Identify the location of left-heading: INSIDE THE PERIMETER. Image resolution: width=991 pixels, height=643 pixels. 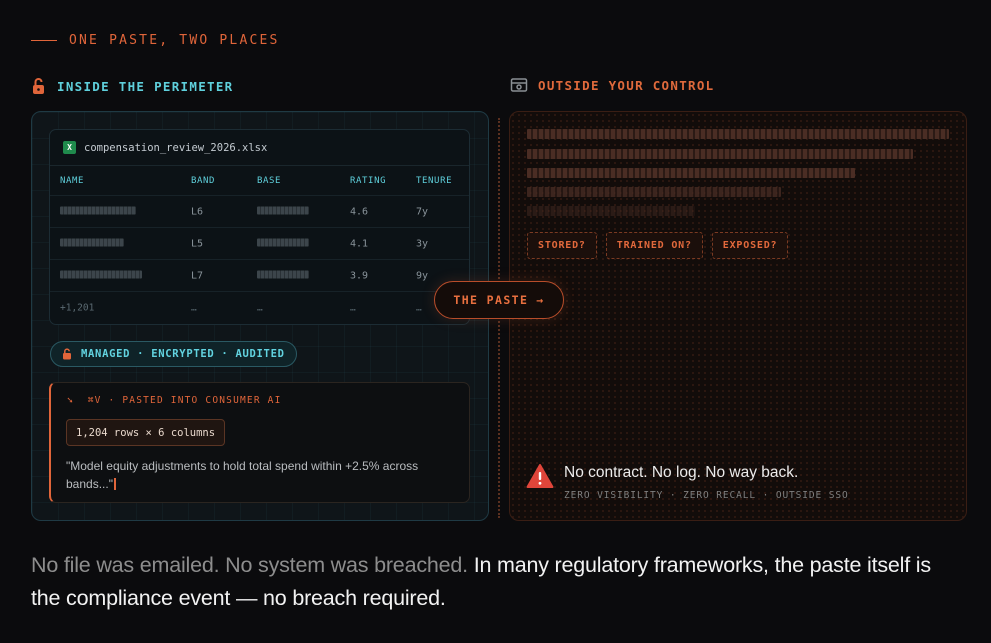
(132, 86).